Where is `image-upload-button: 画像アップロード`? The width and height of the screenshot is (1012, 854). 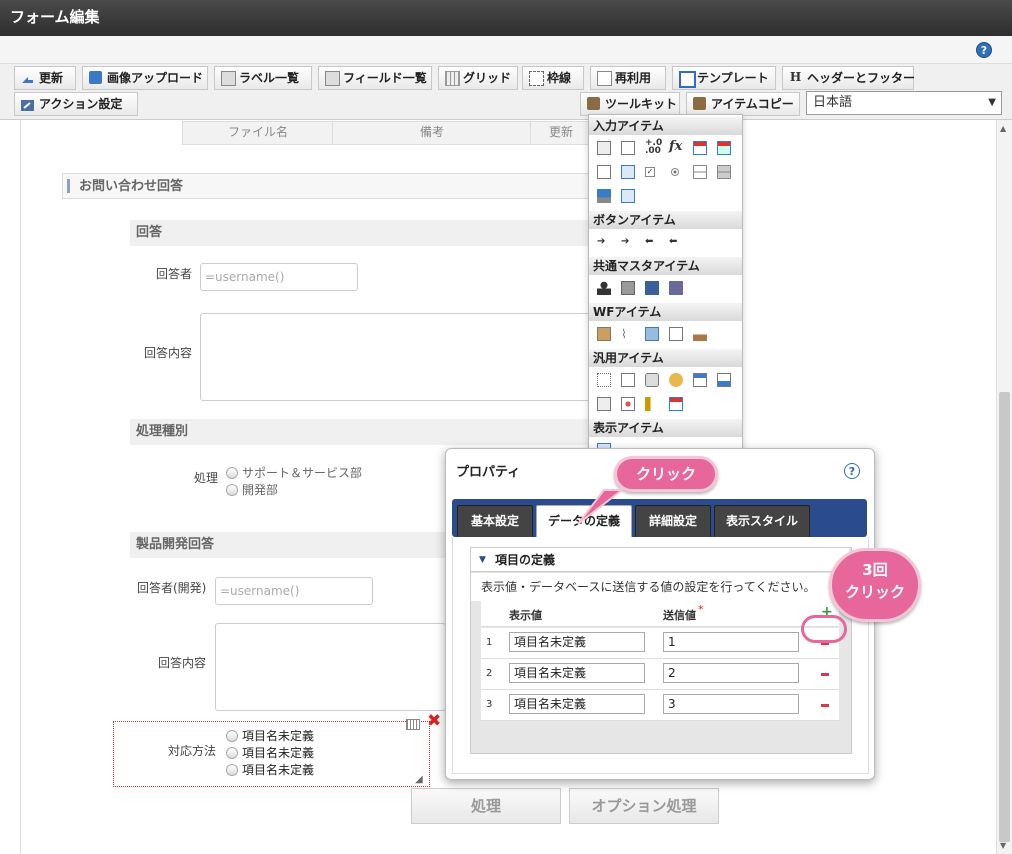
image-upload-button: 画像アップロード is located at coordinates (145, 78).